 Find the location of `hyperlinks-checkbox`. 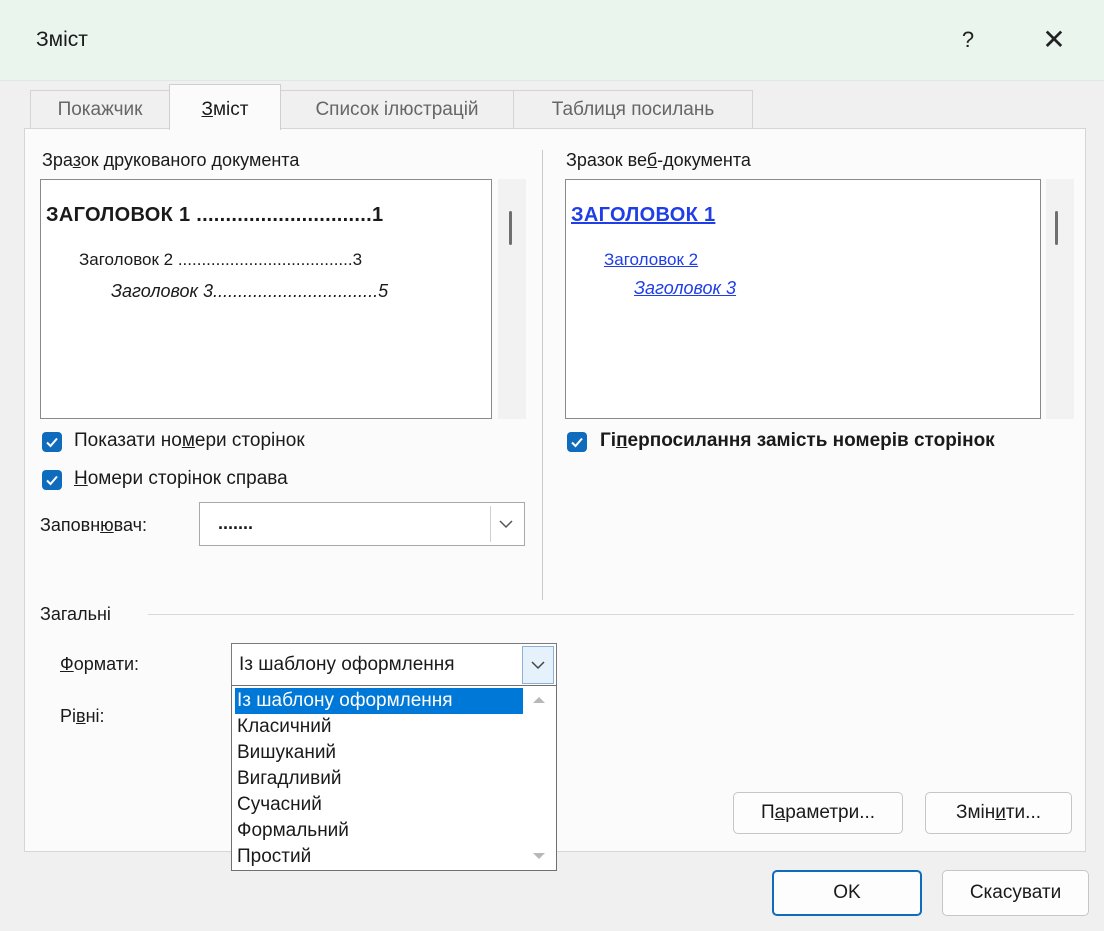

hyperlinks-checkbox is located at coordinates (577, 442).